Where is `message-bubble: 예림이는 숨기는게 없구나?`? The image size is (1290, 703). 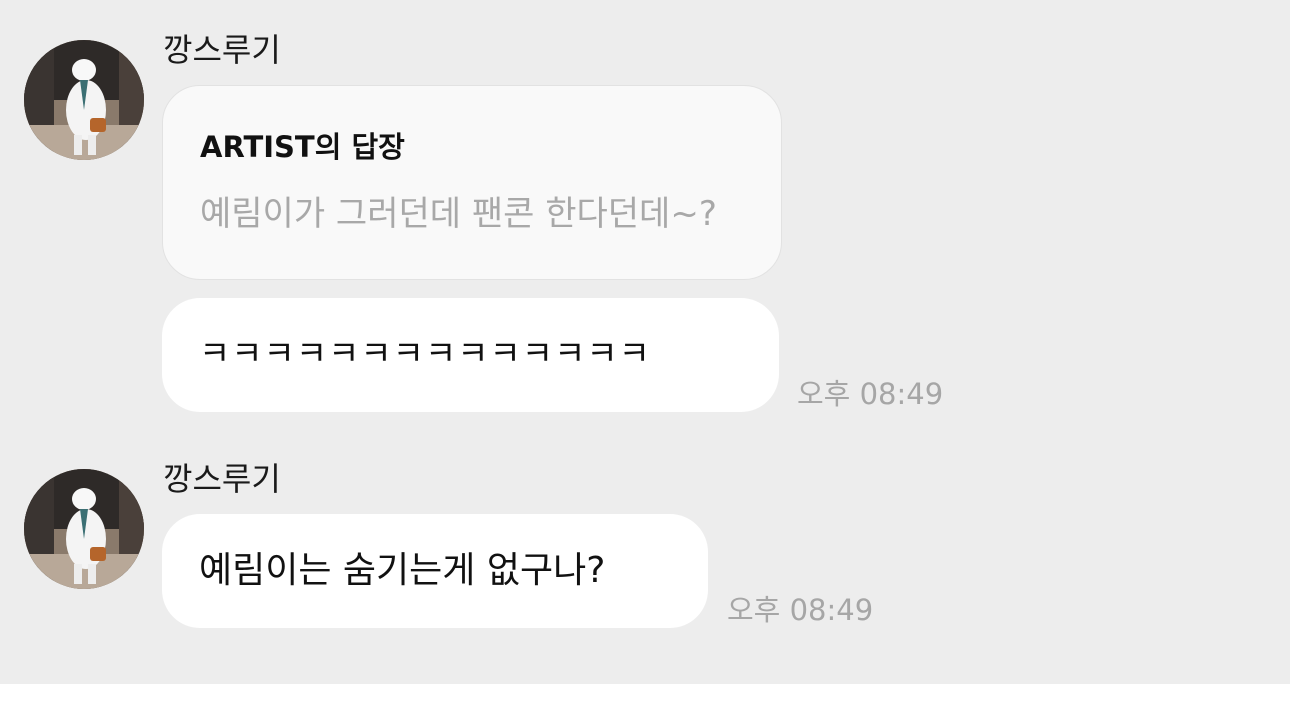
message-bubble: 예림이는 숨기는게 없구나? is located at coordinates (435, 571).